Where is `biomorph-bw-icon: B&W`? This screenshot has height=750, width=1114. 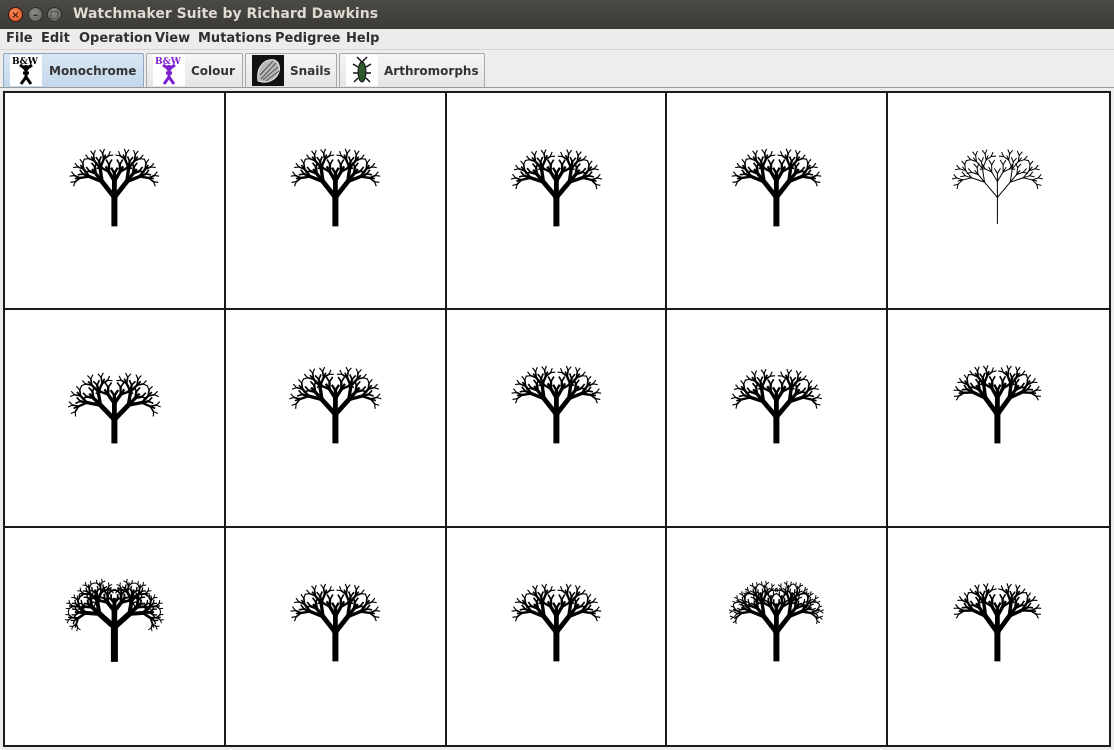
biomorph-bw-icon: B&W is located at coordinates (26, 70).